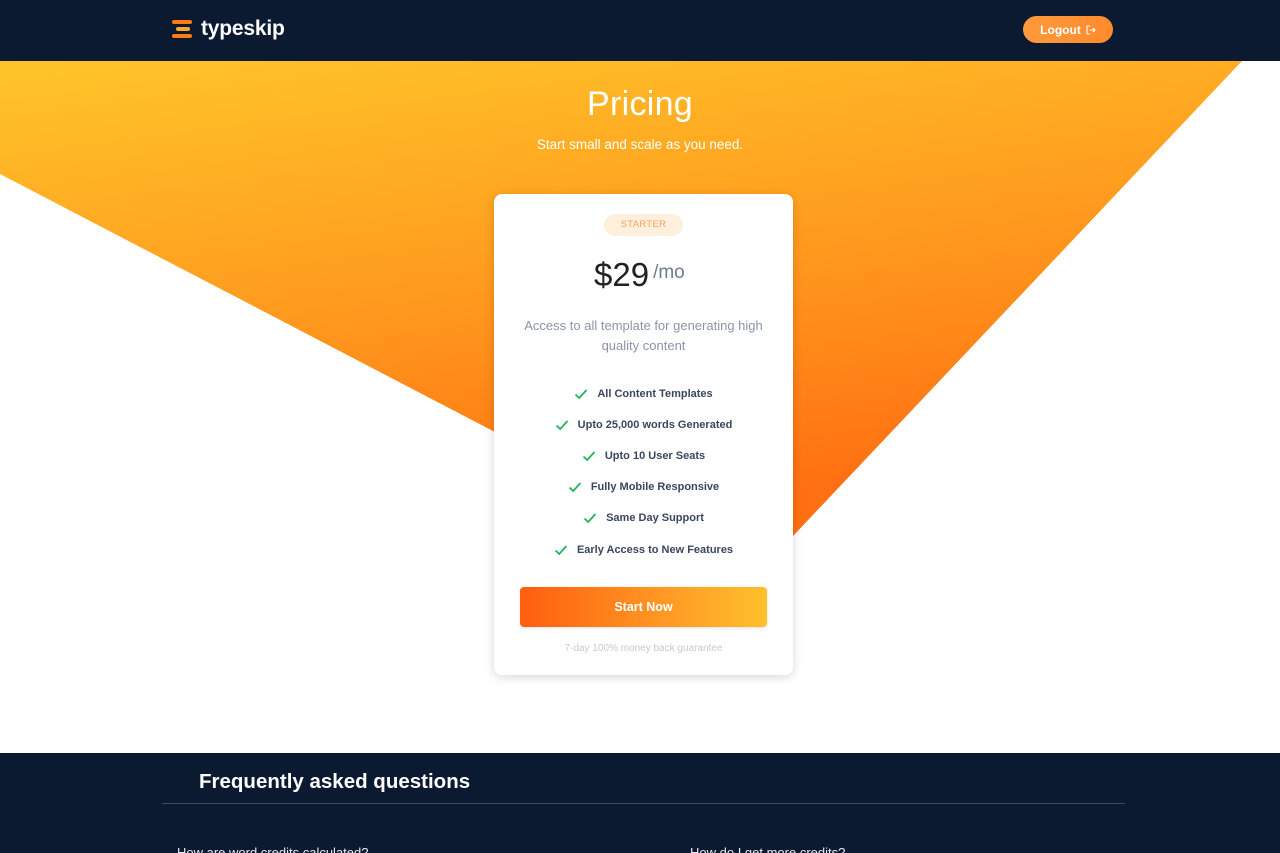 This screenshot has width=1280, height=853. What do you see at coordinates (655, 393) in the screenshot?
I see `feature-label: All Content Templates` at bounding box center [655, 393].